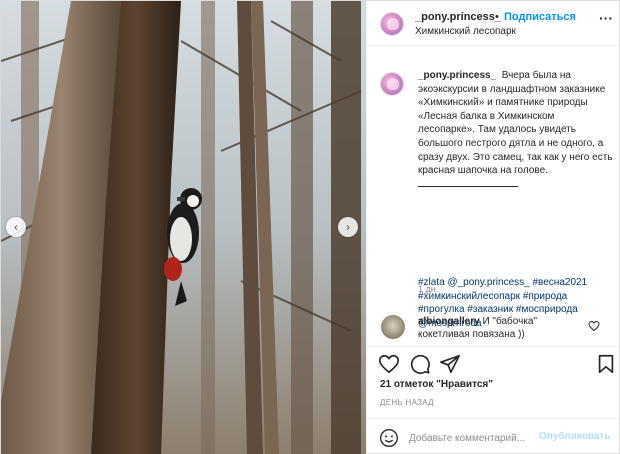  I want to click on more-options-icon: ···, so click(606, 18).